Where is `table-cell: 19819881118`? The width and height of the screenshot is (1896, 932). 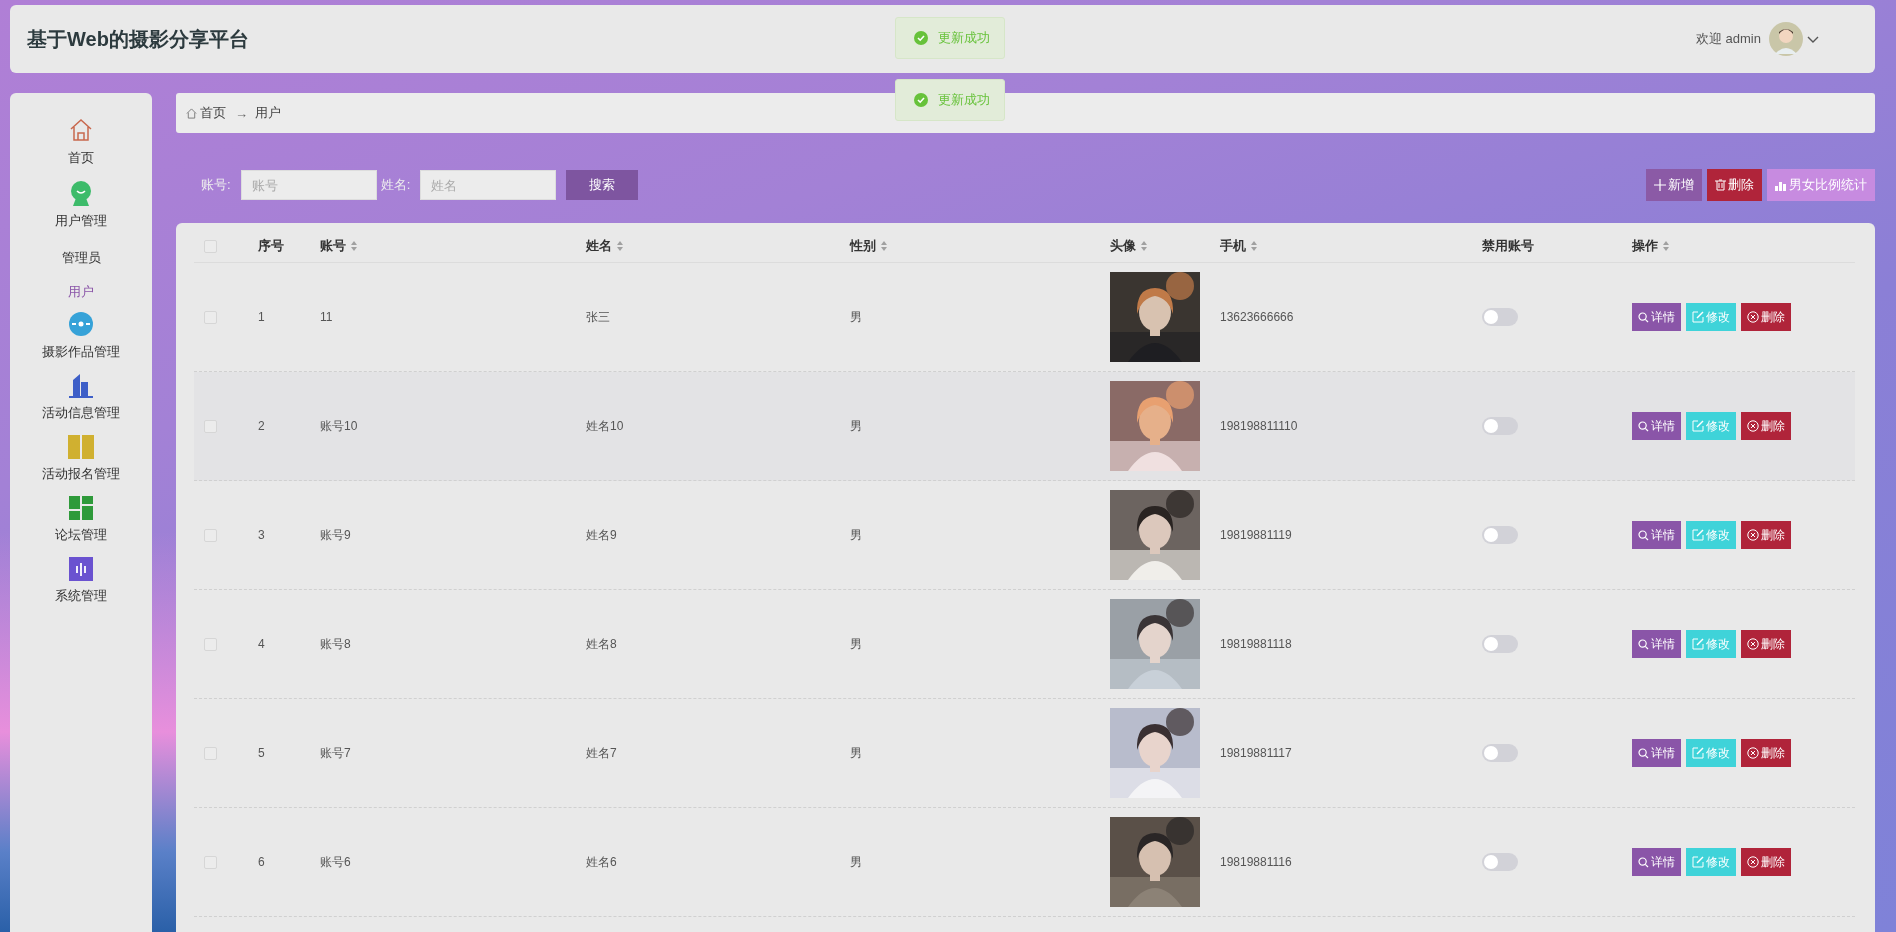
table-cell: 19819881118 is located at coordinates (1256, 644).